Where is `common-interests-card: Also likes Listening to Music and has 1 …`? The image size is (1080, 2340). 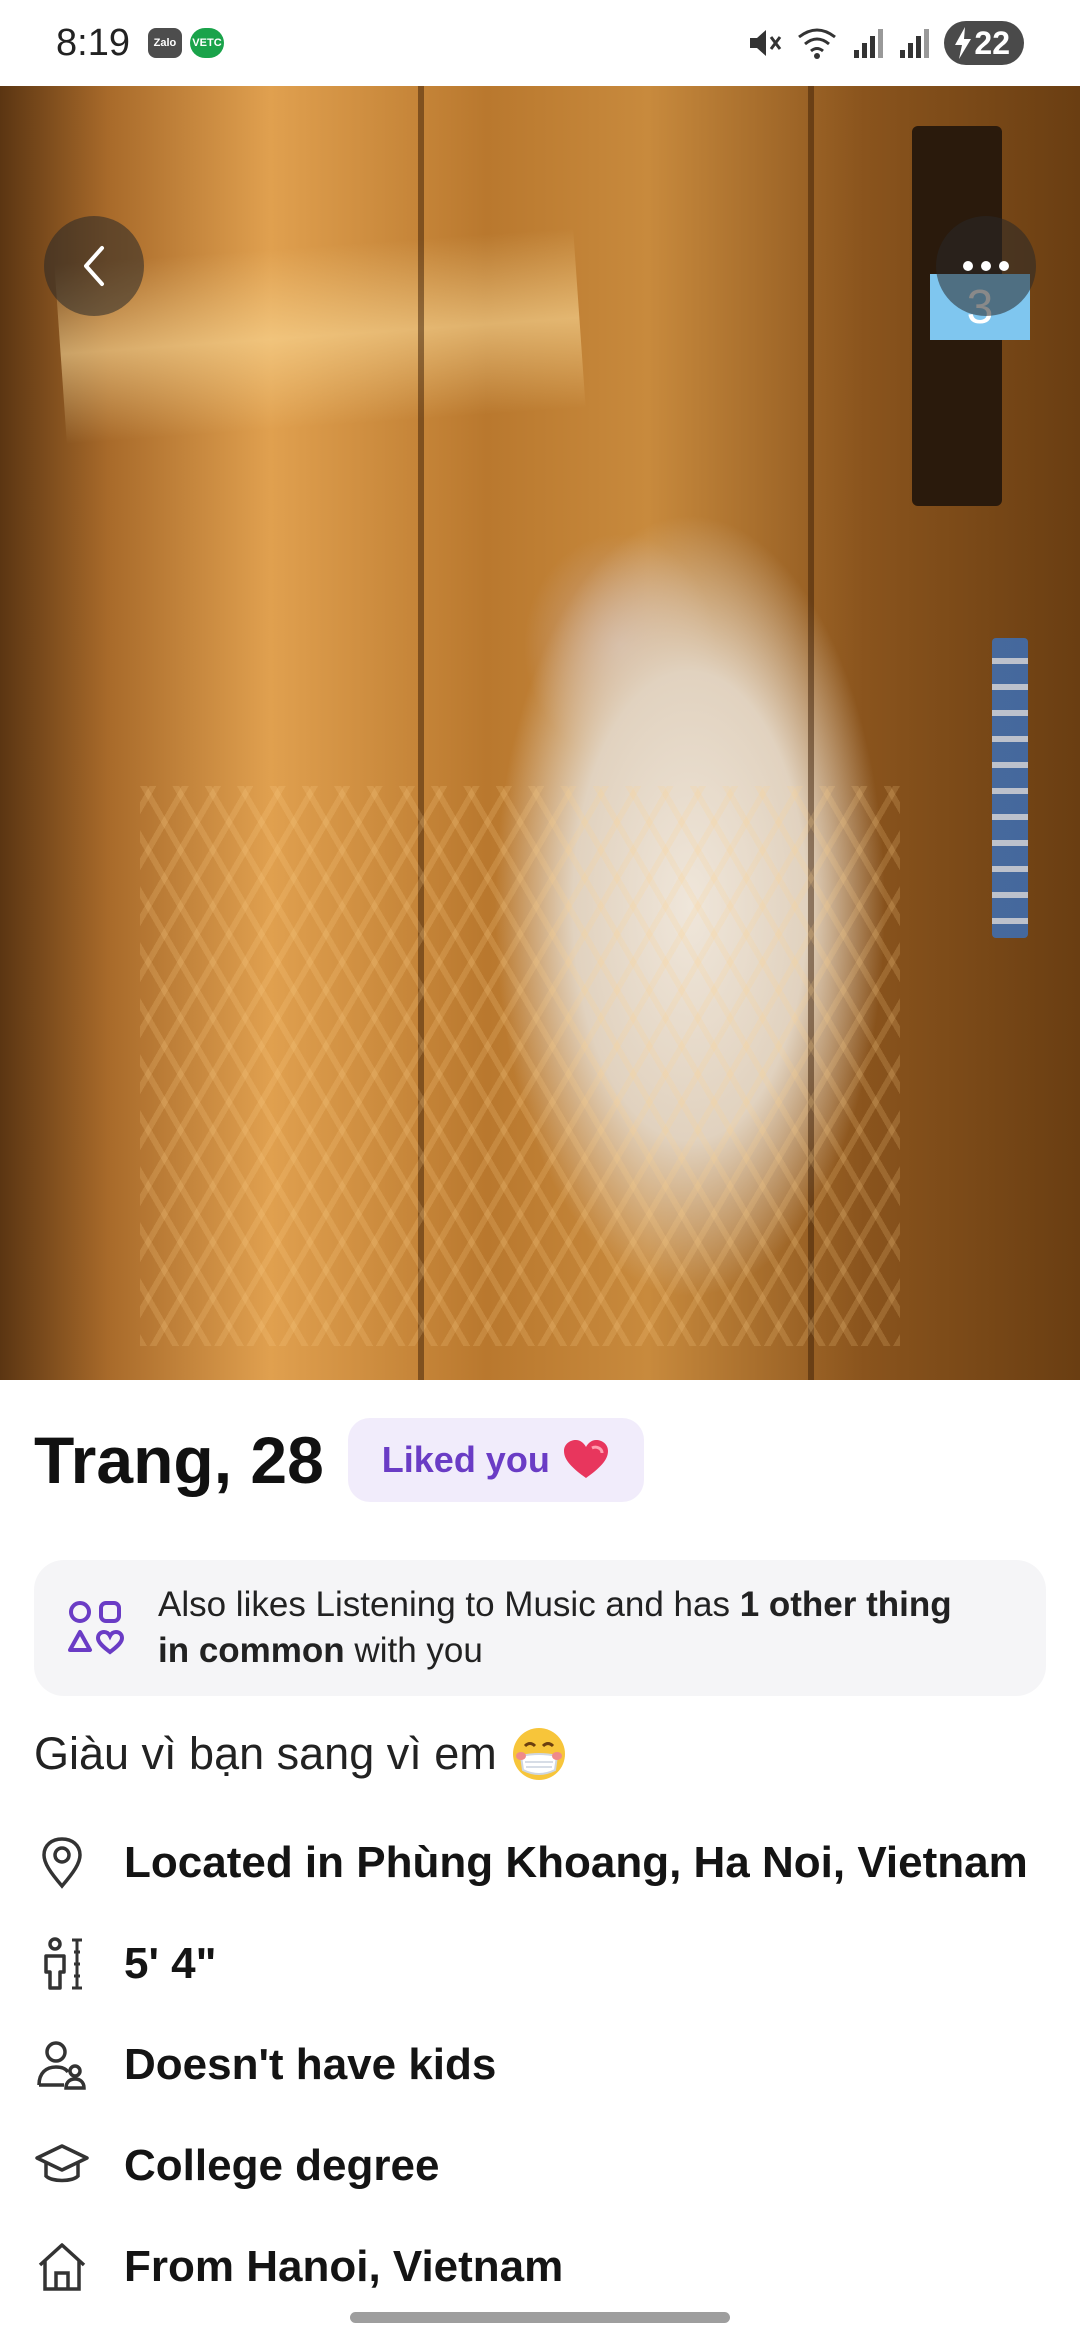 common-interests-card: Also likes Listening to Music and has 1 … is located at coordinates (540, 1628).